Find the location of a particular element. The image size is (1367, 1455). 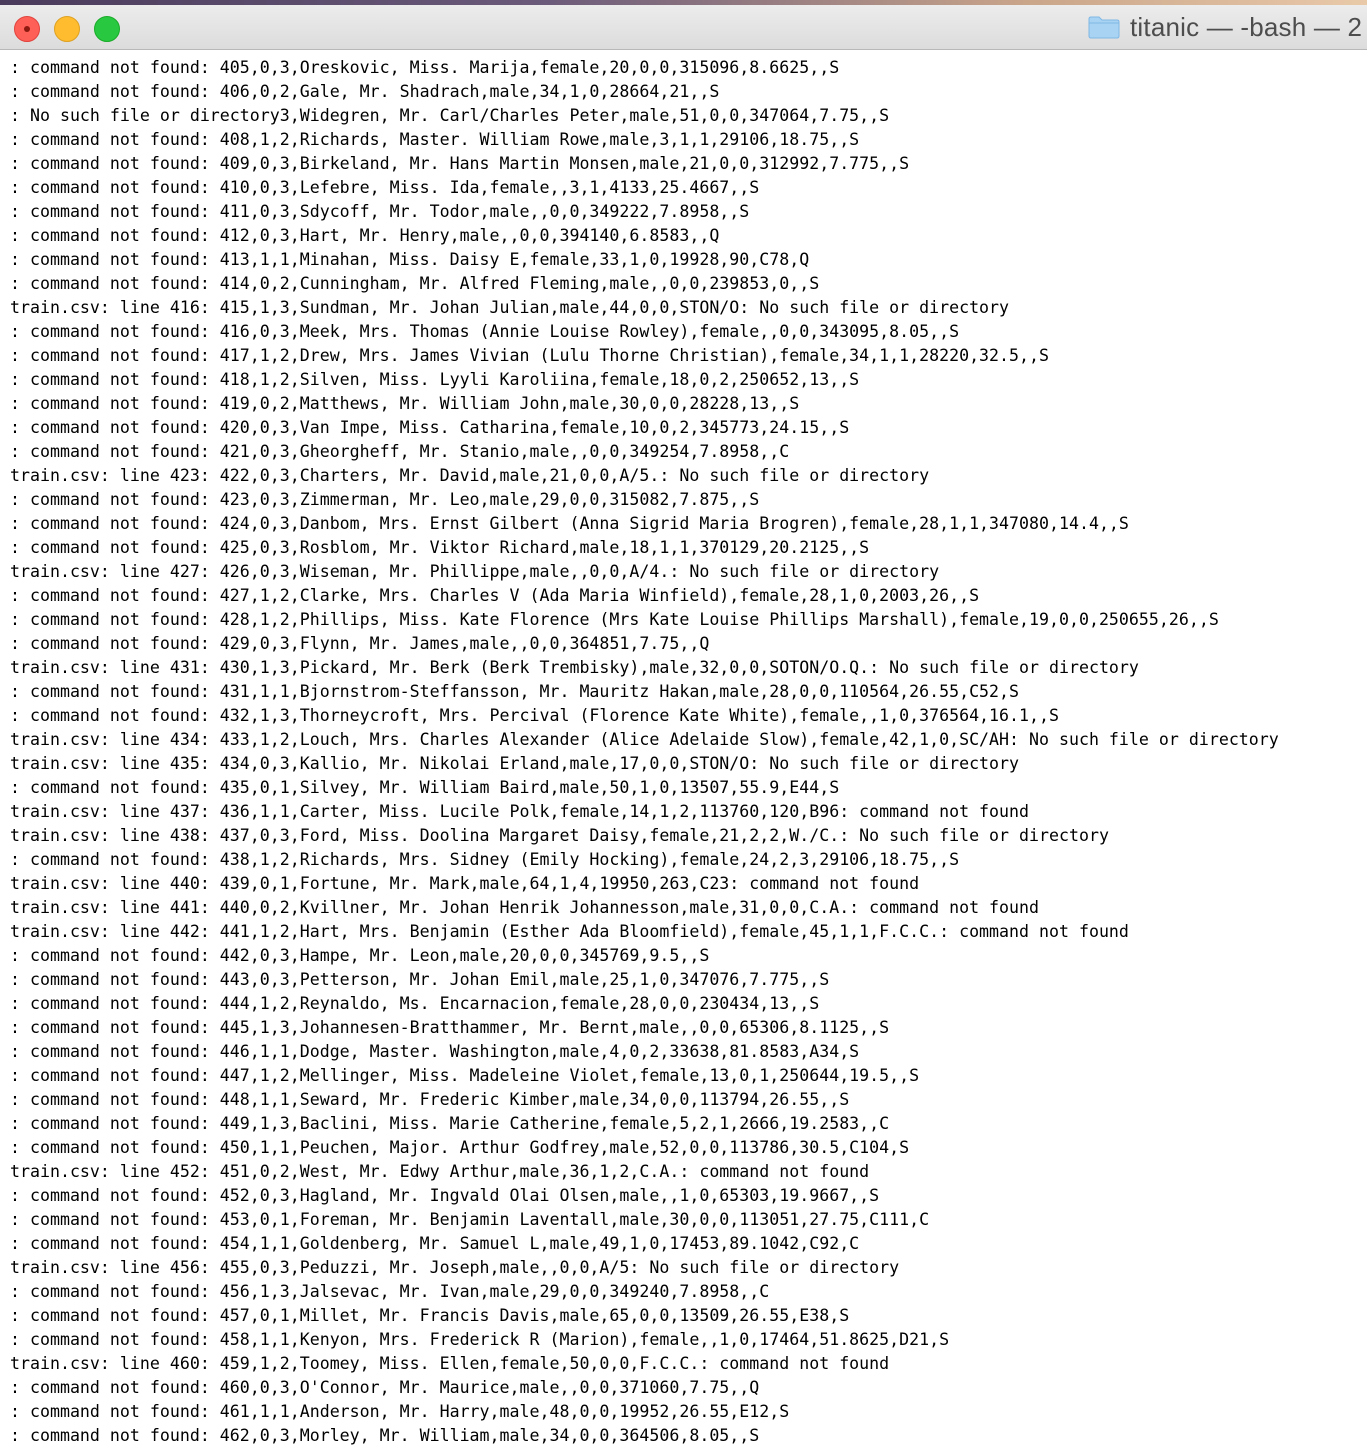

minimize-button is located at coordinates (67, 29).